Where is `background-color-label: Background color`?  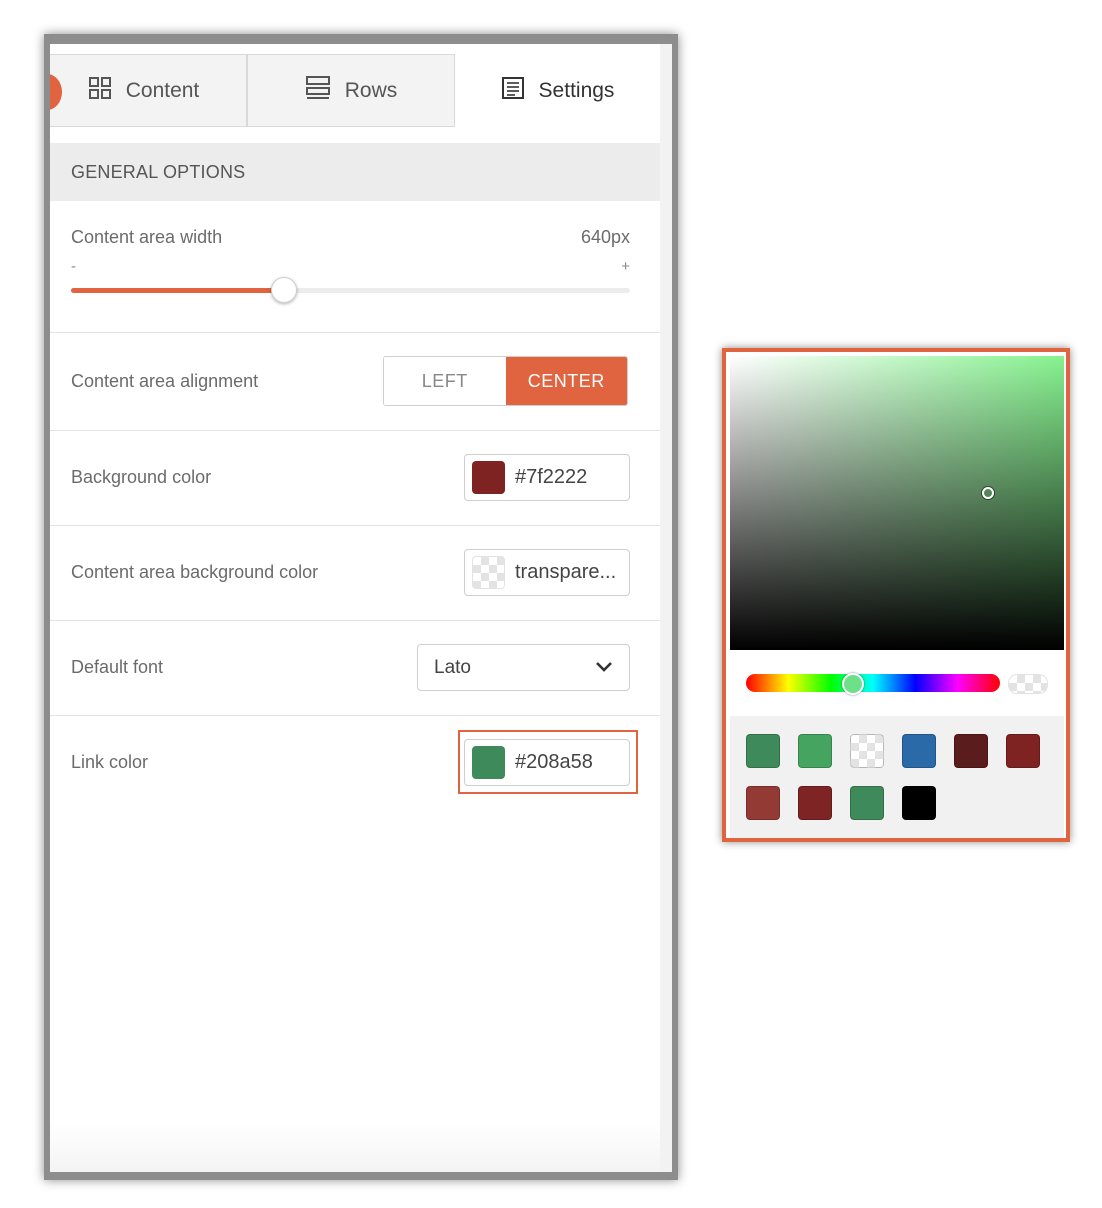 background-color-label: Background color is located at coordinates (141, 477).